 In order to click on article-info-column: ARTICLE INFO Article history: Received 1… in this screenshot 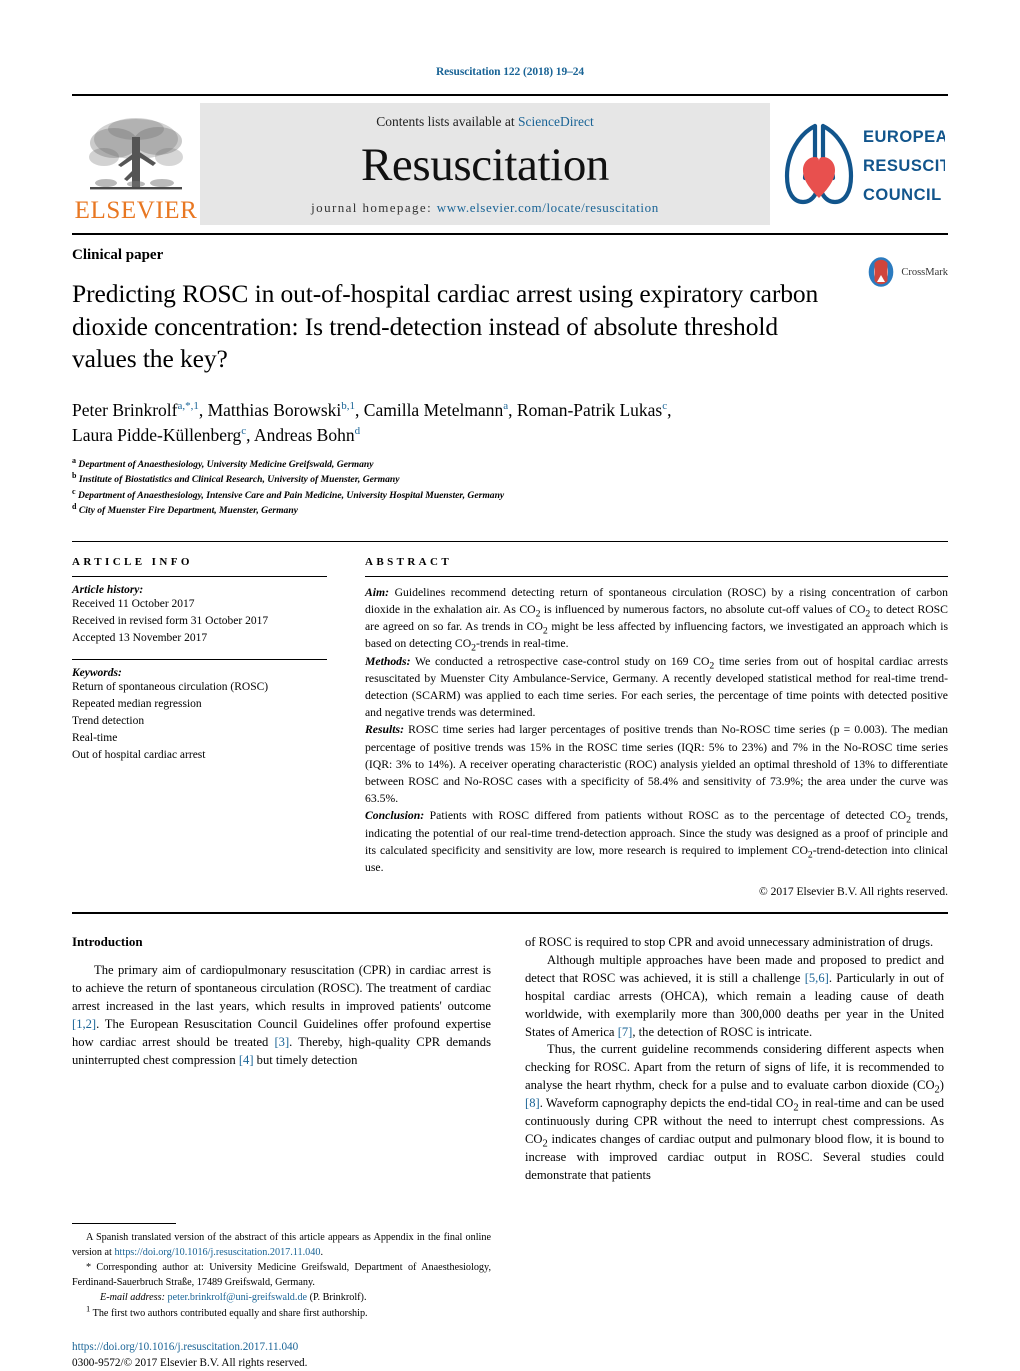, I will do `click(199, 727)`.